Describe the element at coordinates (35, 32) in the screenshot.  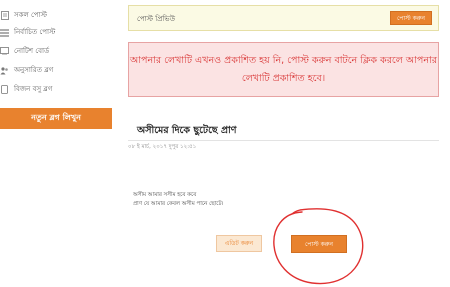
I see `sidebar-item-label: নির্বাচিত পোস্ট` at that location.